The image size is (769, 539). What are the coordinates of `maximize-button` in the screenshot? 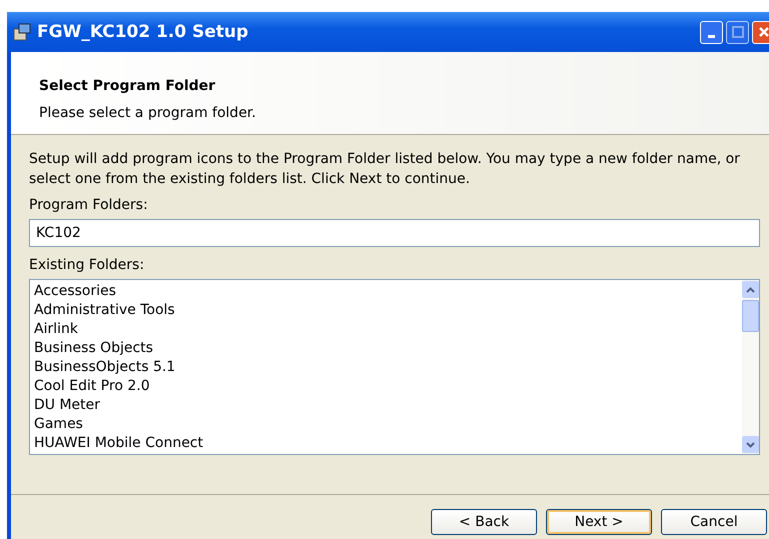 It's located at (737, 32).